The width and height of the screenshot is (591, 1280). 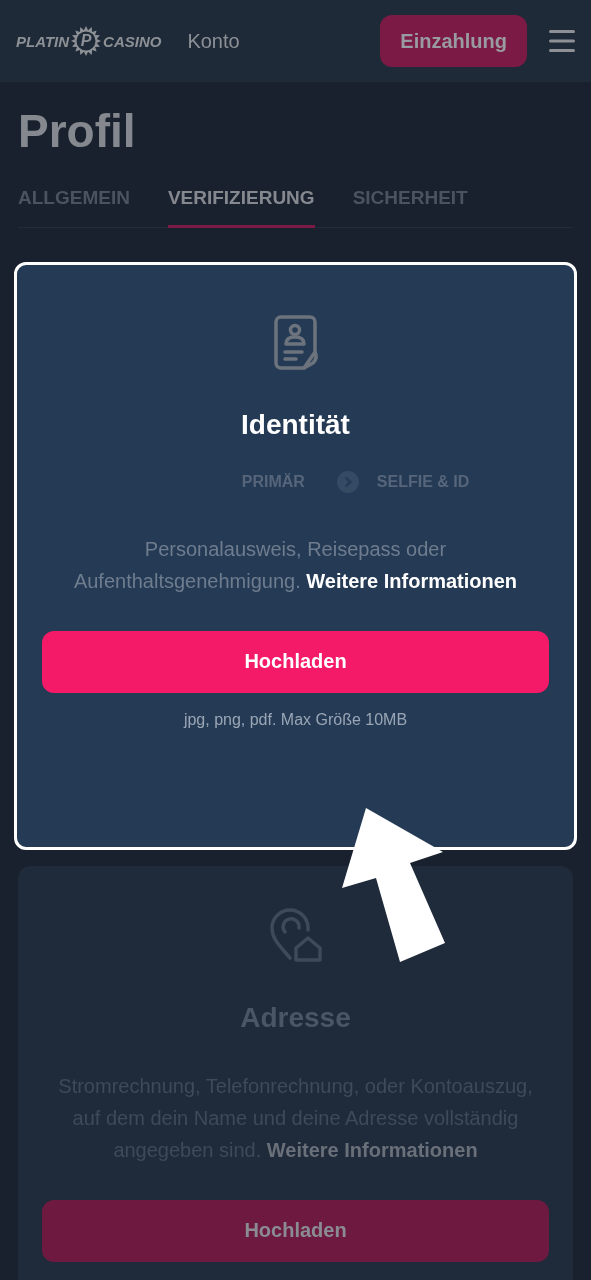 I want to click on logo-text: CASINO, so click(x=132, y=41).